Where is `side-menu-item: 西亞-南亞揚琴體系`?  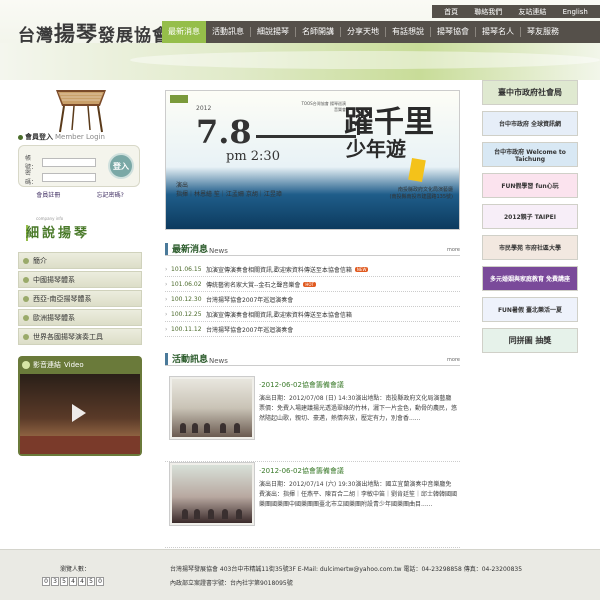 side-menu-item: 西亞-南亞揚琴體系 is located at coordinates (80, 298).